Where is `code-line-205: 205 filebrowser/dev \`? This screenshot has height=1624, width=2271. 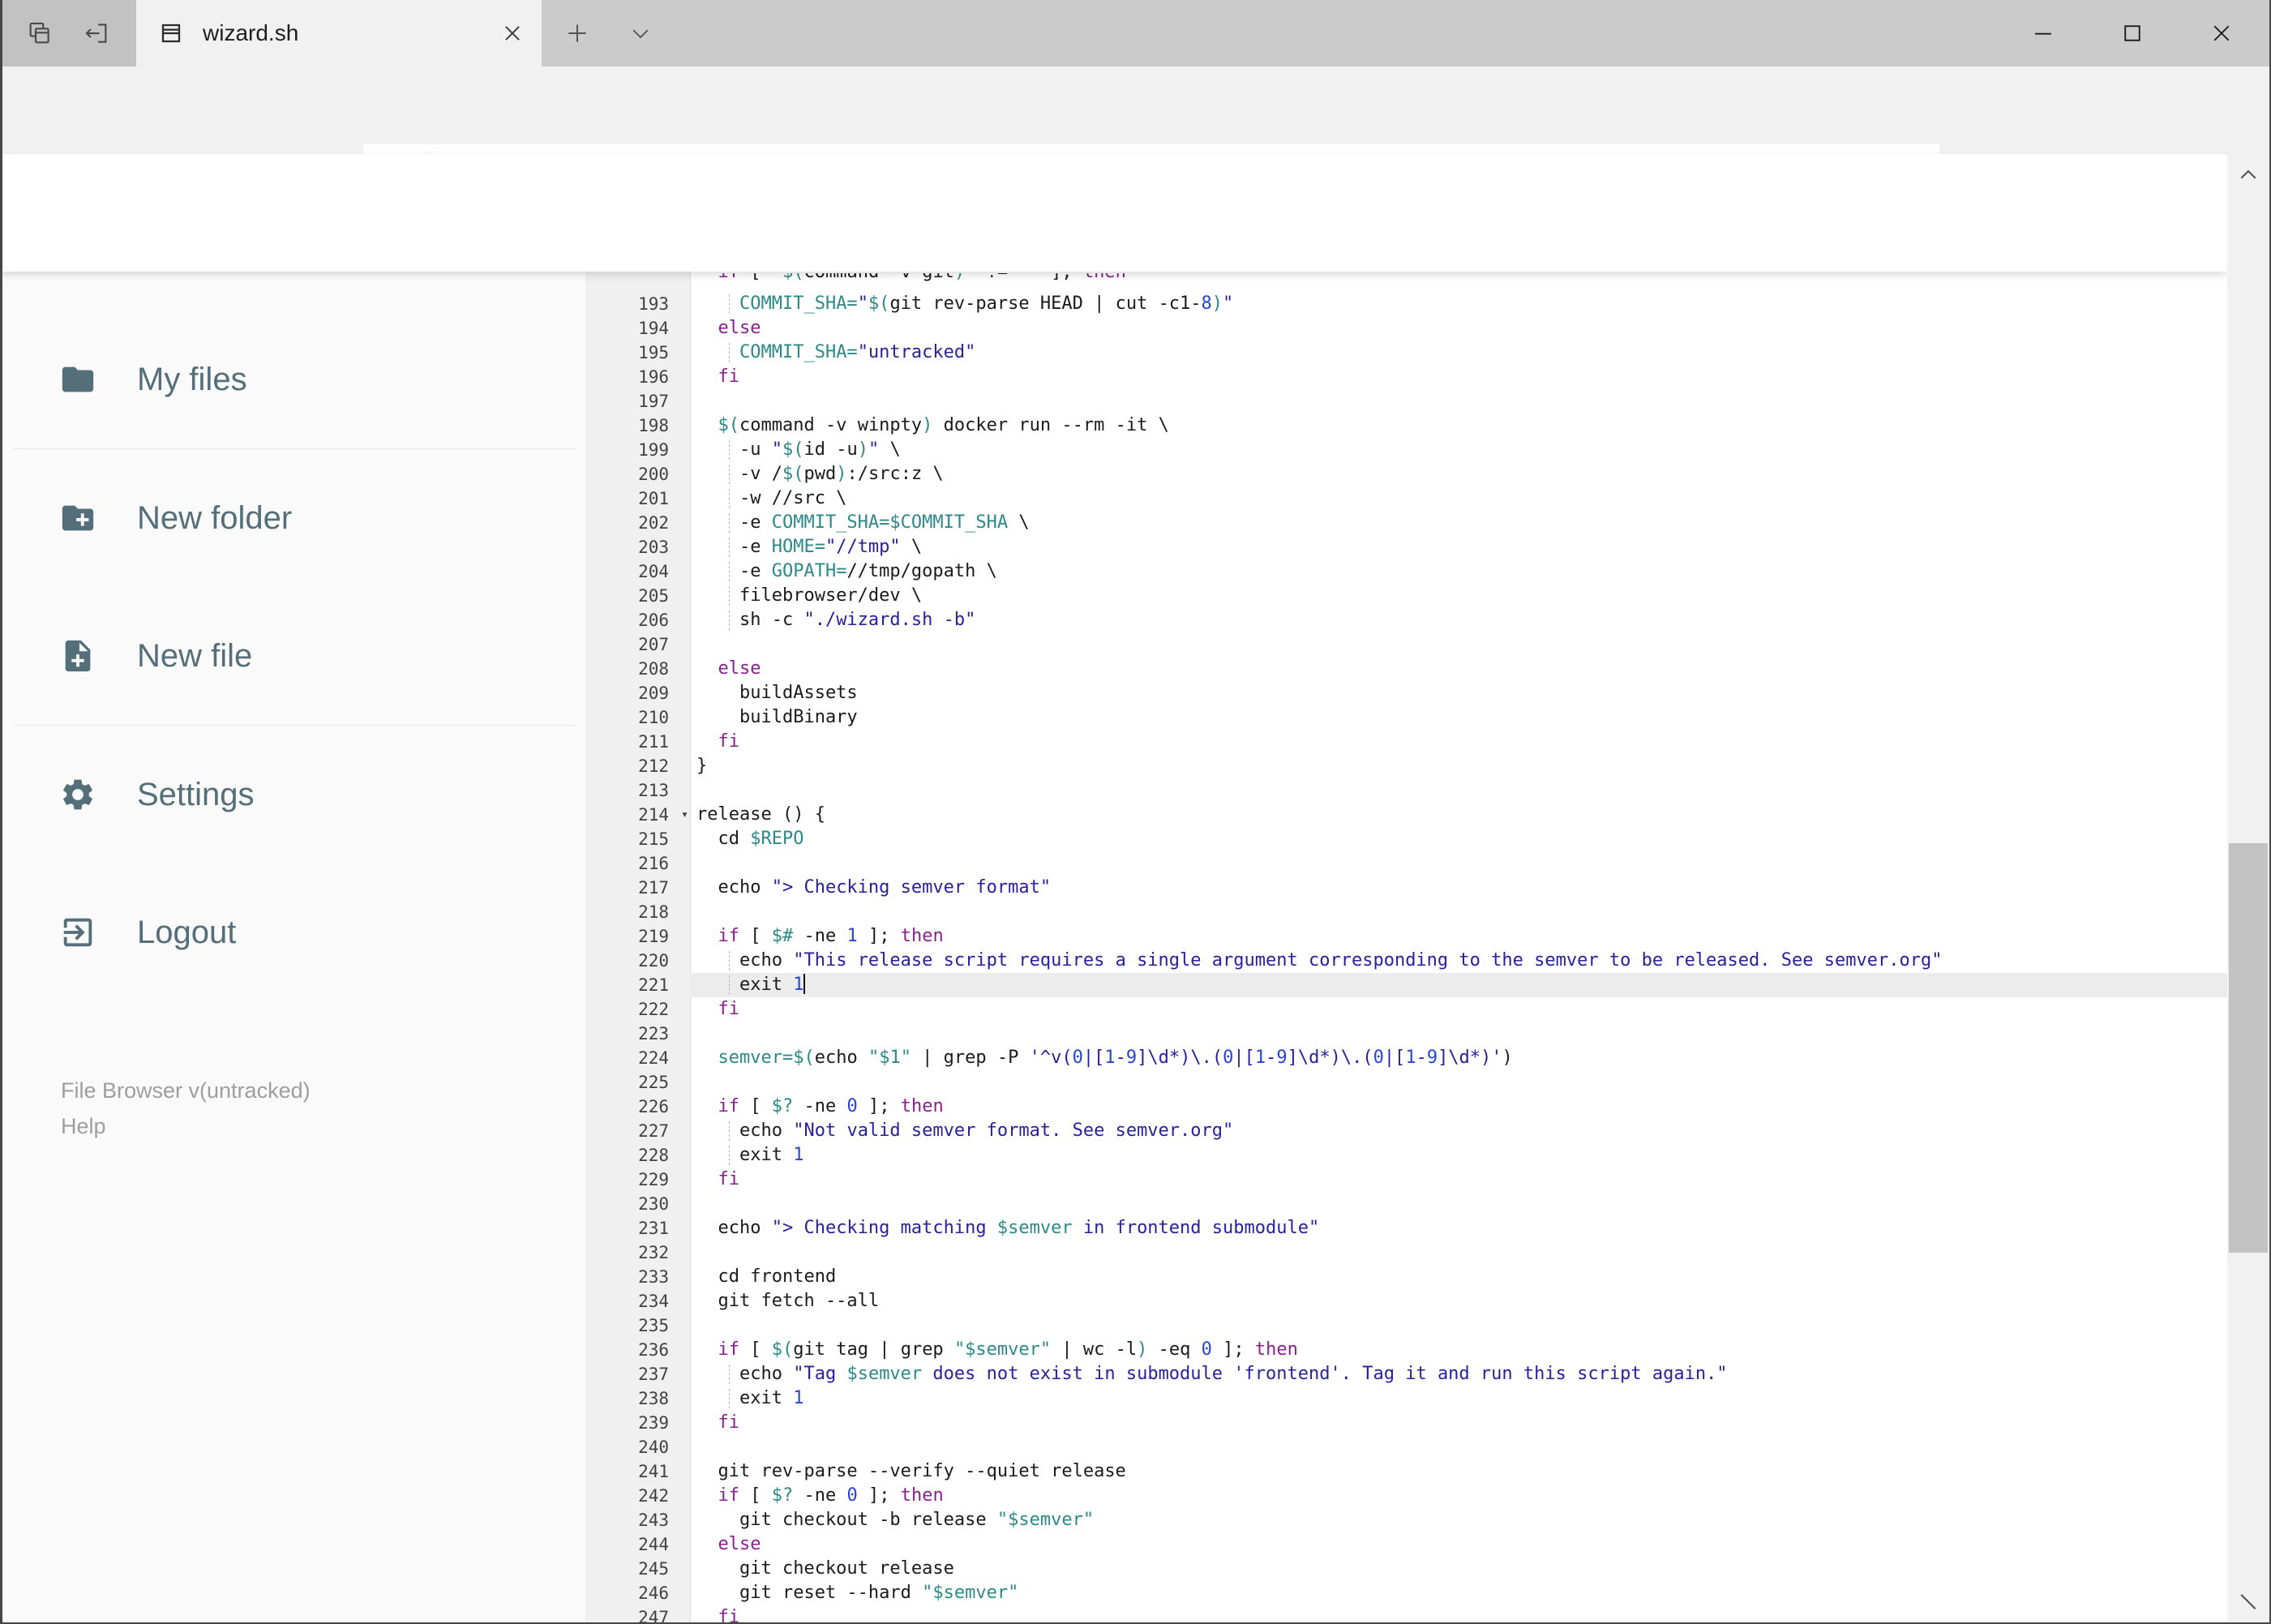
code-line-205: 205 filebrowser/dev \ is located at coordinates (1406, 596).